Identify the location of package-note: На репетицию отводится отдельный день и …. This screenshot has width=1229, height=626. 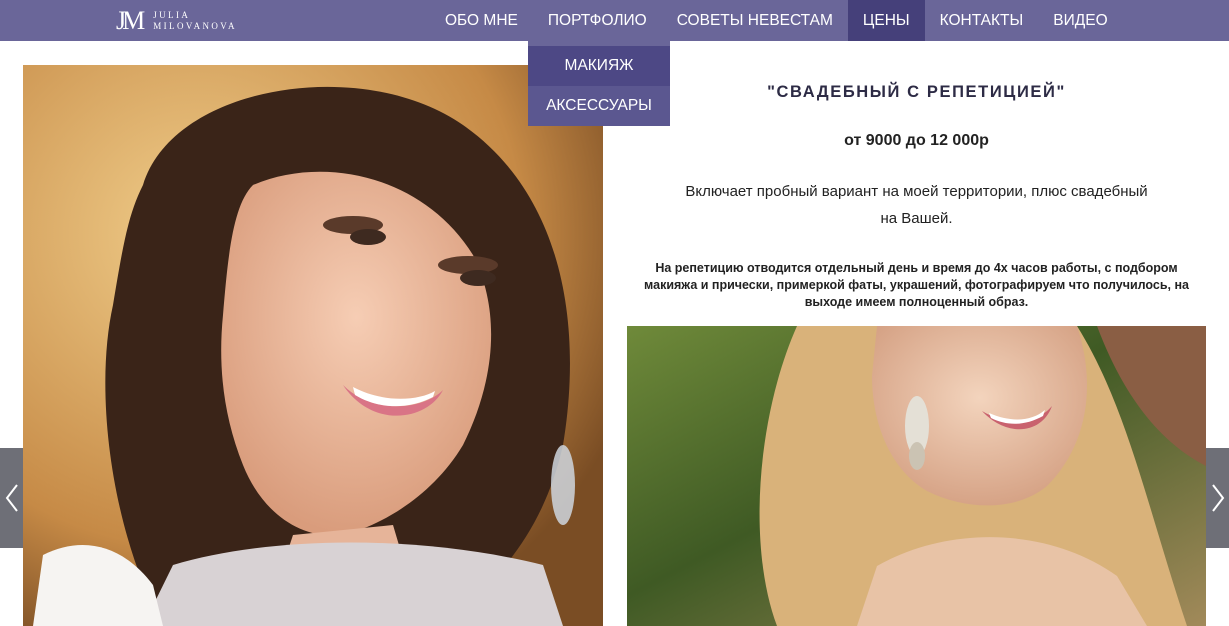
(916, 285).